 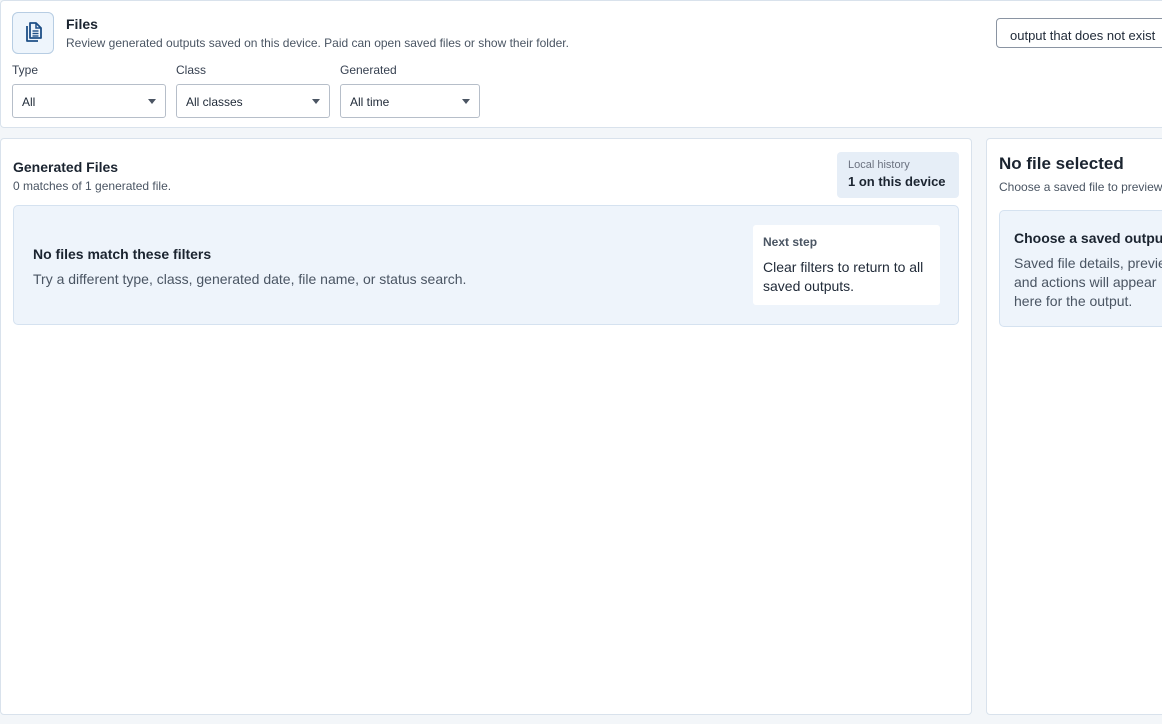 I want to click on empty-state-title: No files match these filters, so click(x=122, y=254).